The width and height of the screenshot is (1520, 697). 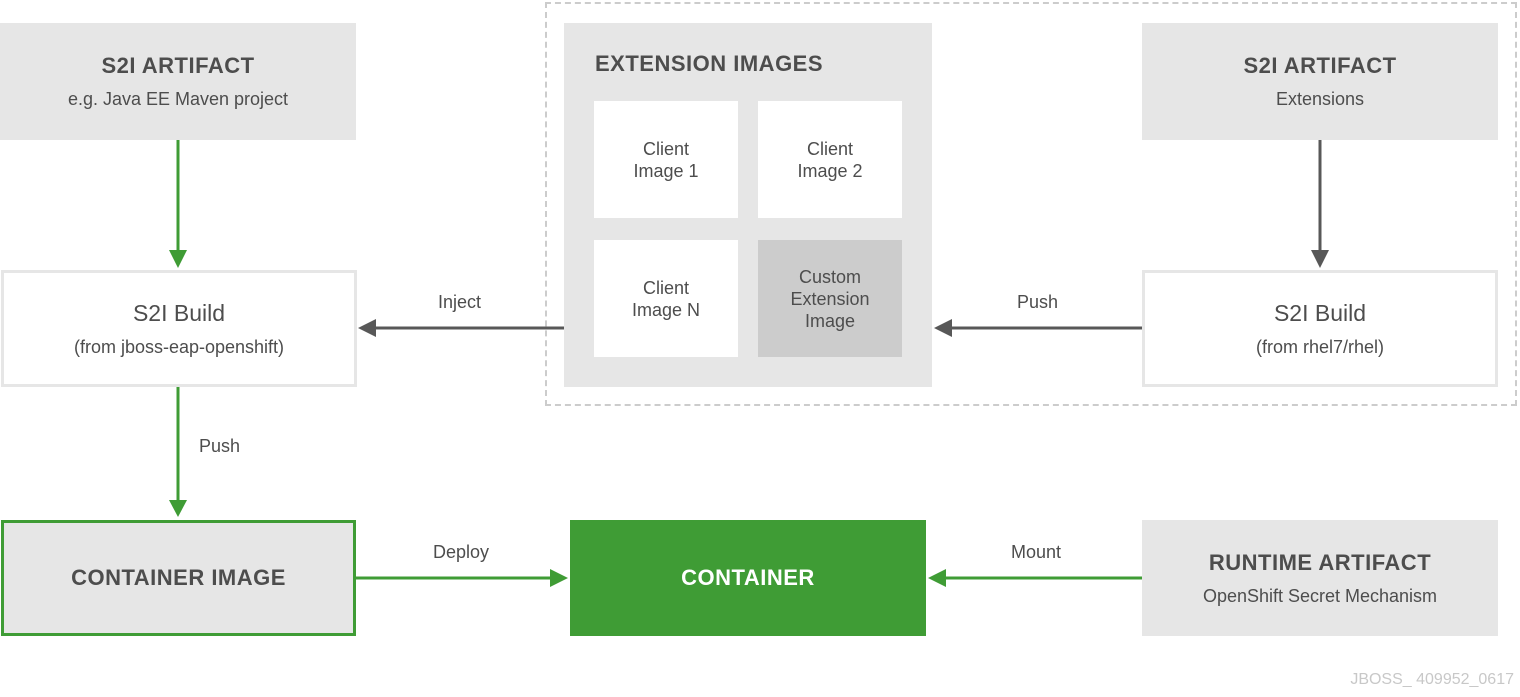 What do you see at coordinates (462, 578) in the screenshot?
I see `arrow-deploy` at bounding box center [462, 578].